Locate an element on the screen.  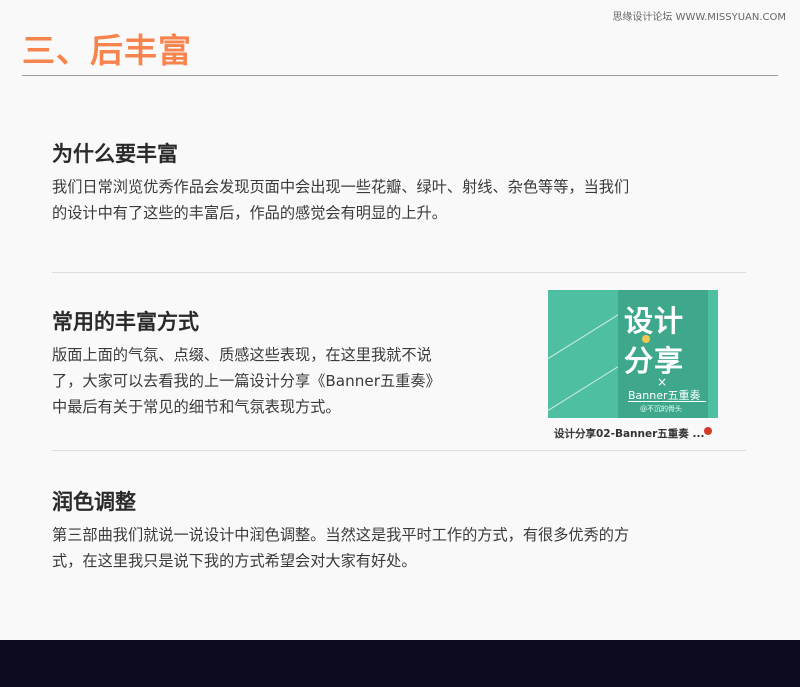
body-line: 版面上面的气氛、点缀、质感这些表现，在这里我就不说 is located at coordinates (242, 355).